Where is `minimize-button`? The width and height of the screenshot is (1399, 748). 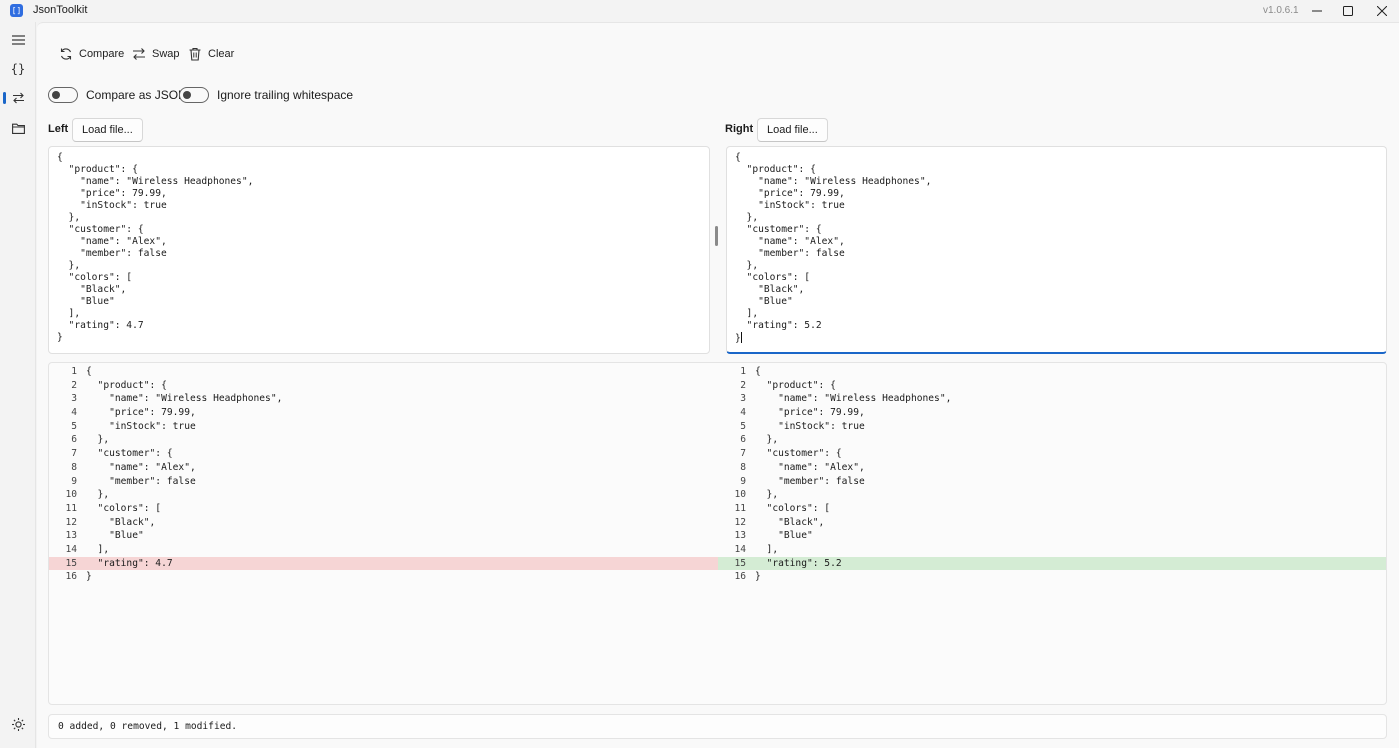
minimize-button is located at coordinates (1317, 11).